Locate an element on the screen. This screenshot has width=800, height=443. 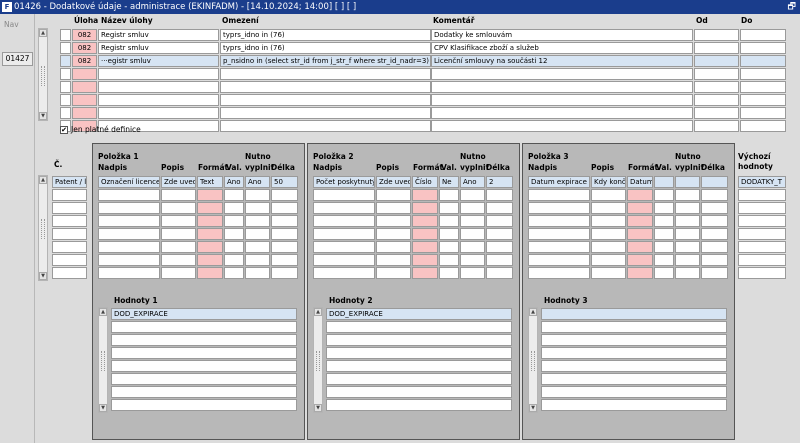
default-value-cell: DODATKY_T is located at coordinates (762, 182).